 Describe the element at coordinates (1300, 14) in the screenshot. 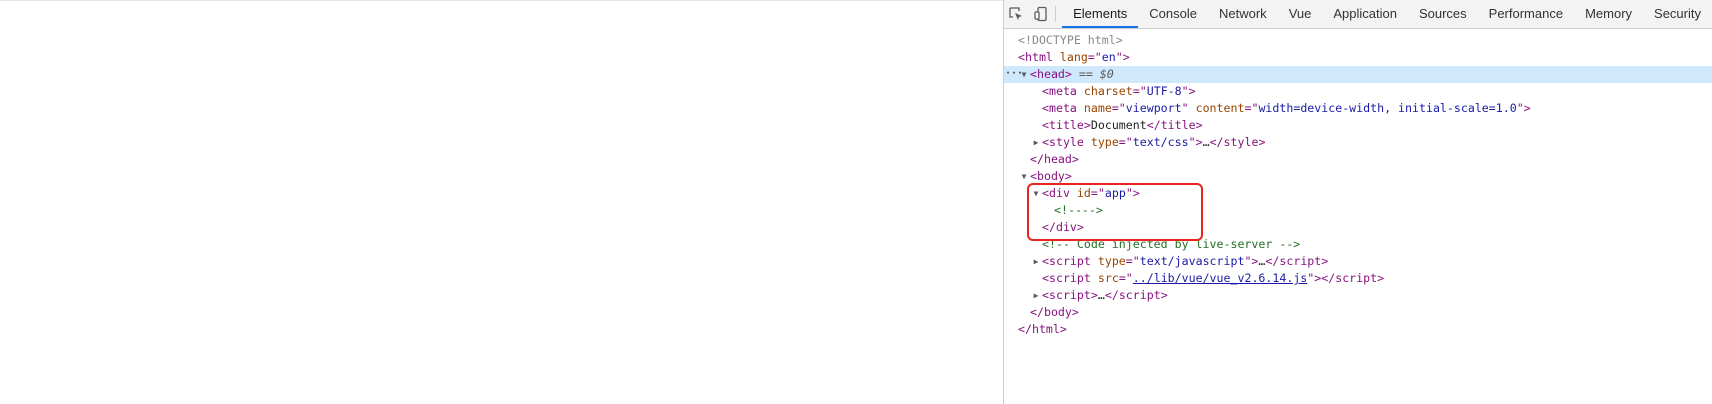

I see `tab-vue: Vue` at that location.